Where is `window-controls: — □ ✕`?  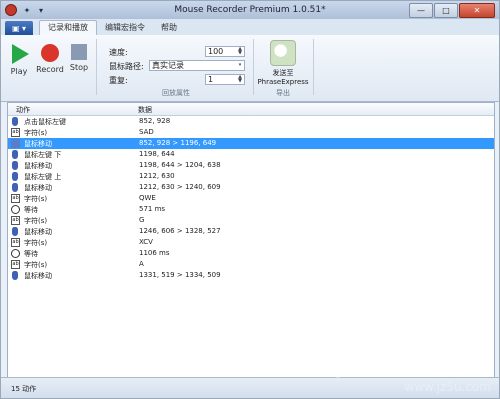 window-controls: — □ ✕ is located at coordinates (452, 10).